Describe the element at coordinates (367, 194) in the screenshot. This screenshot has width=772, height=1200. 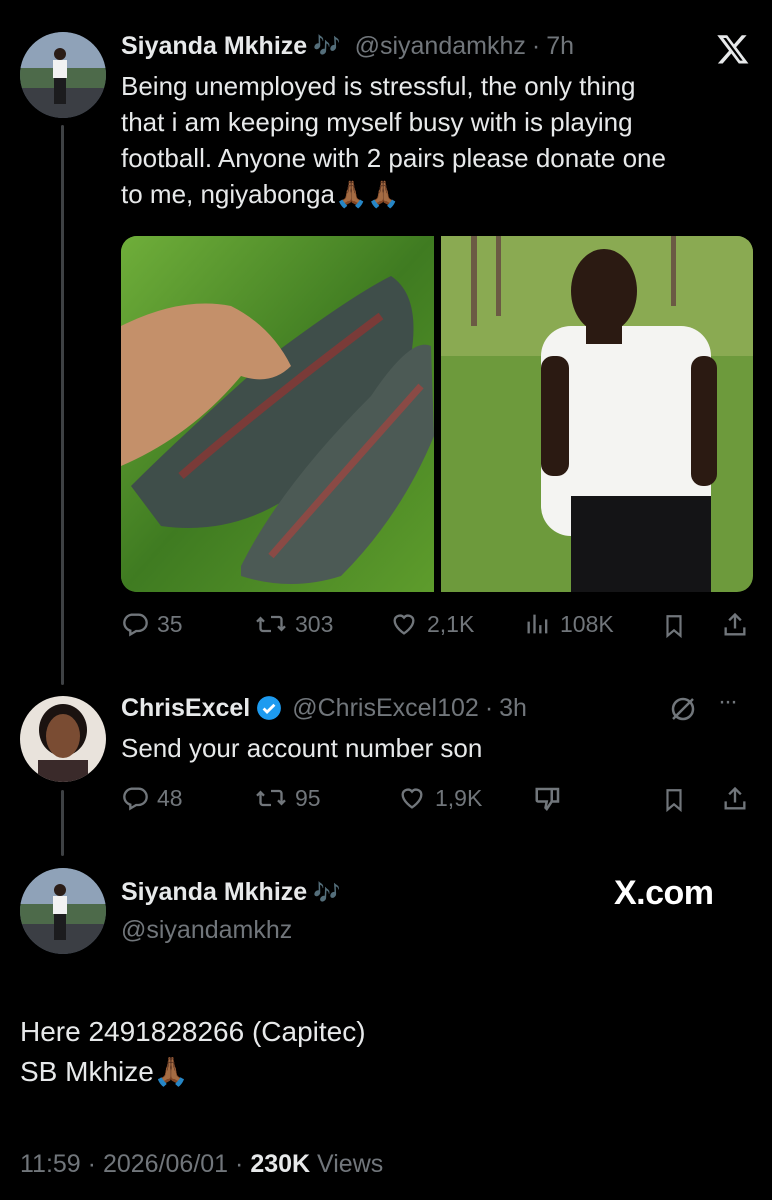
I see `praying-hands-emoji: 🙏🏾🙏🏾` at that location.